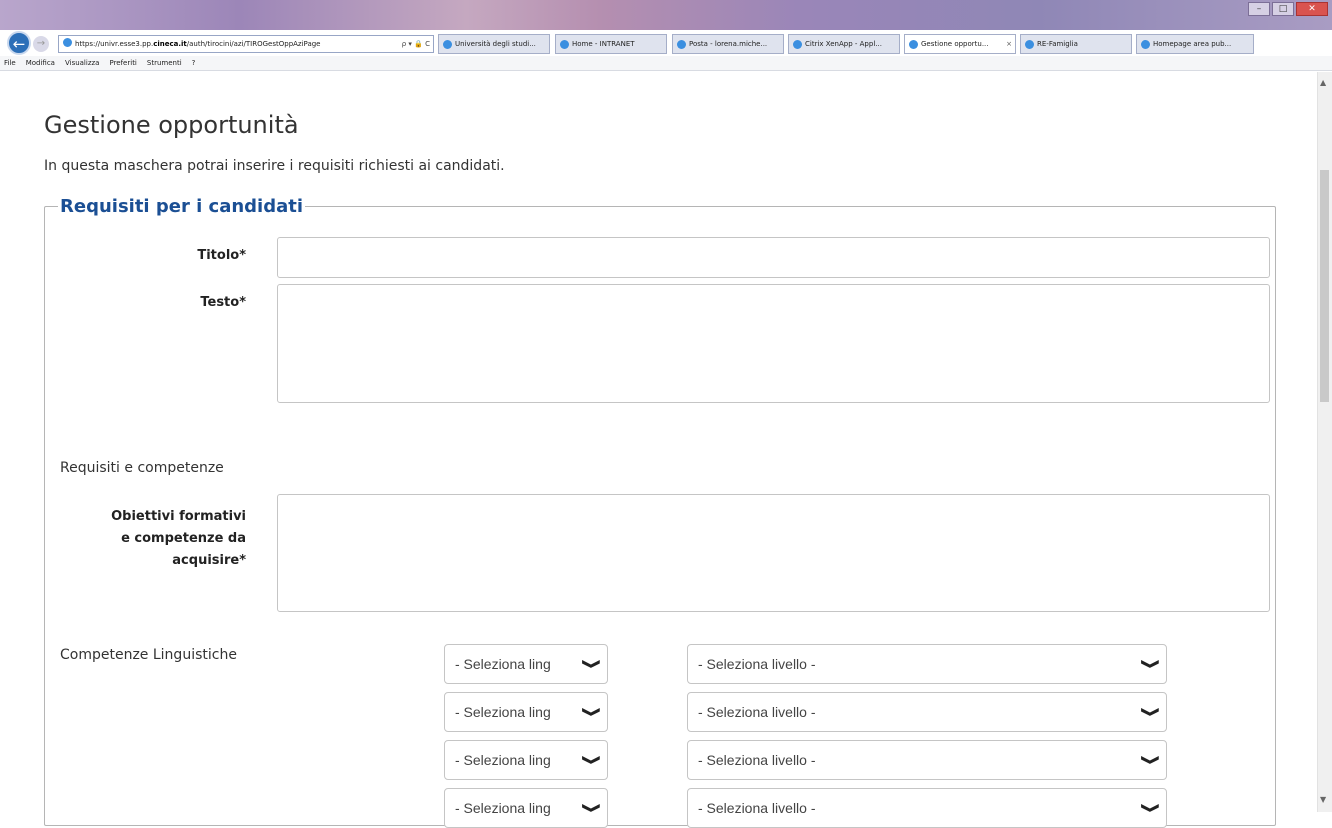 The image size is (1332, 828). Describe the element at coordinates (164, 63) in the screenshot. I see `menu-strumenti: Strumenti` at that location.